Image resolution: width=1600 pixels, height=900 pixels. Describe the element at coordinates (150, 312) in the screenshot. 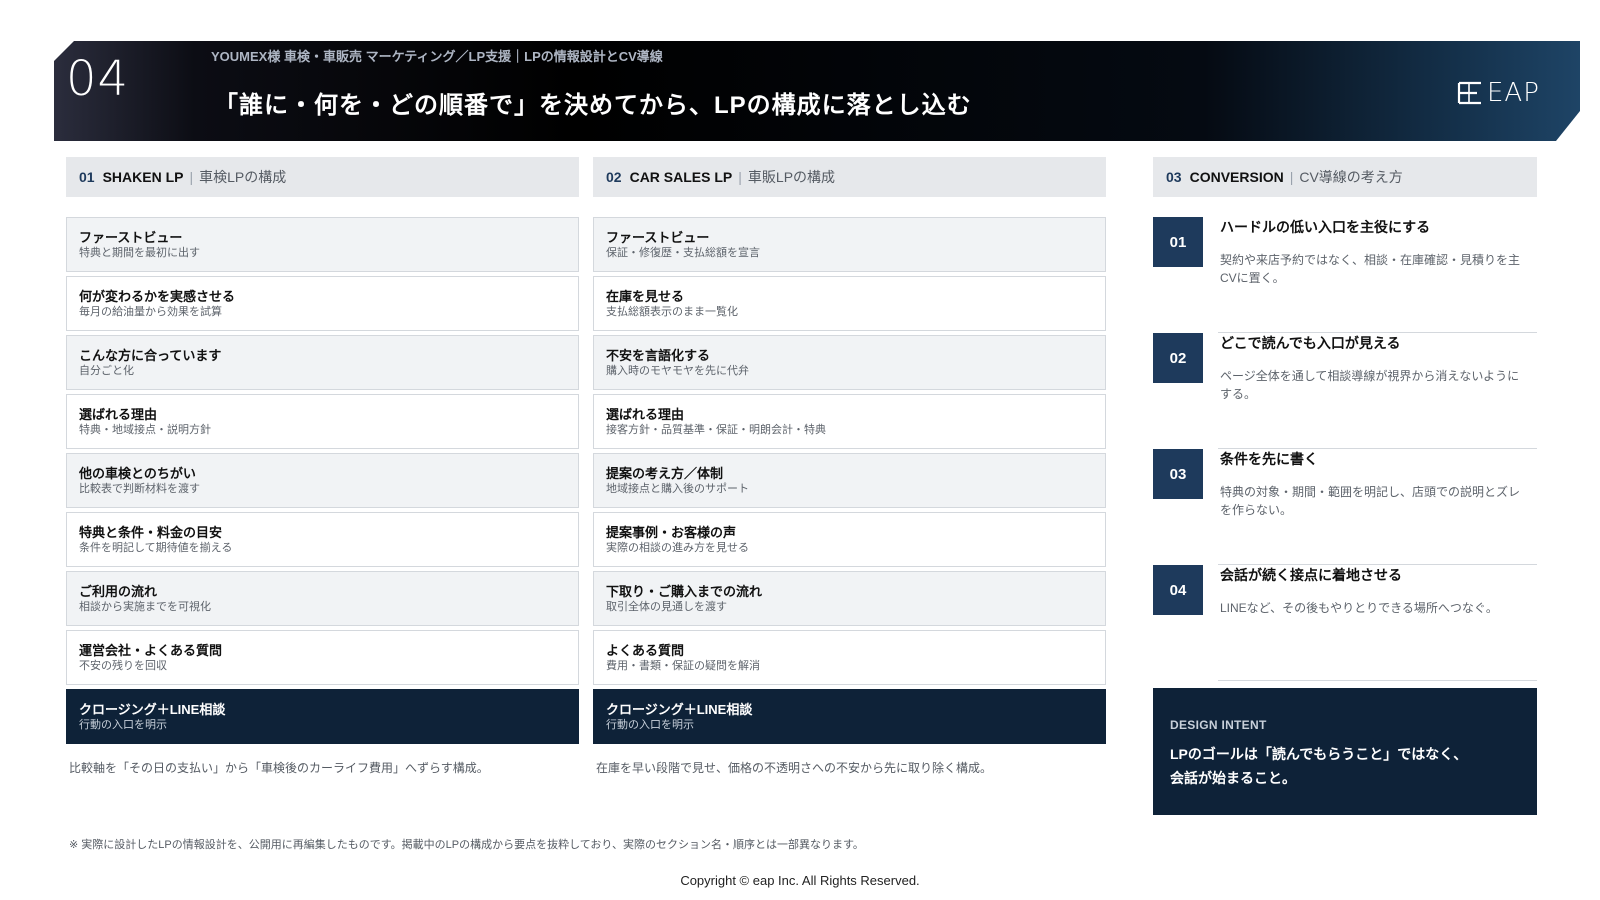

I see `item-subtitle: 毎月の給油量から効果を試算` at that location.